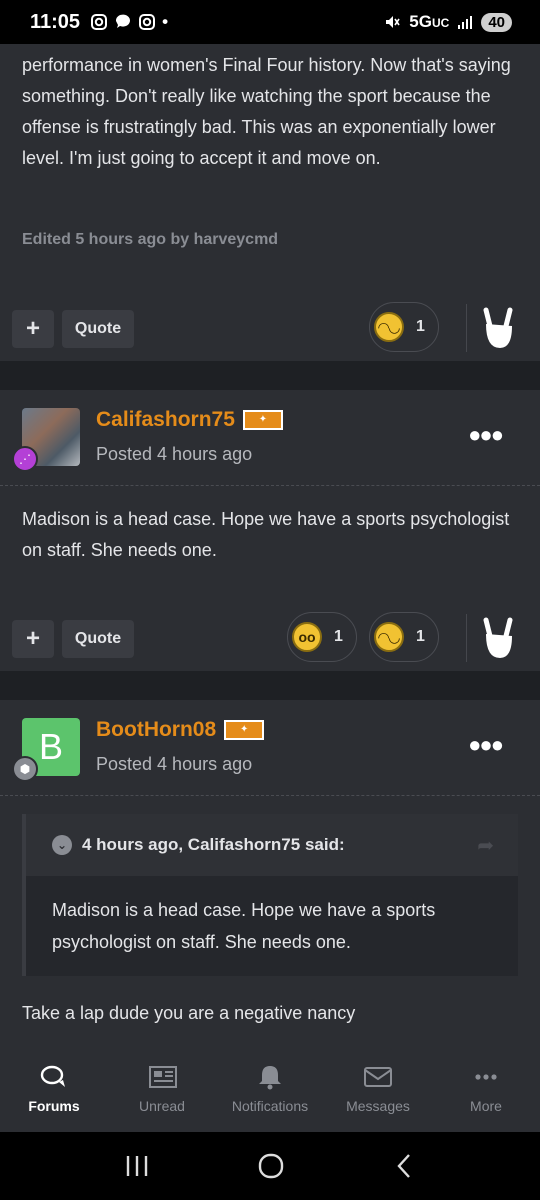  Describe the element at coordinates (486, 1106) in the screenshot. I see `nav-label: More` at that location.